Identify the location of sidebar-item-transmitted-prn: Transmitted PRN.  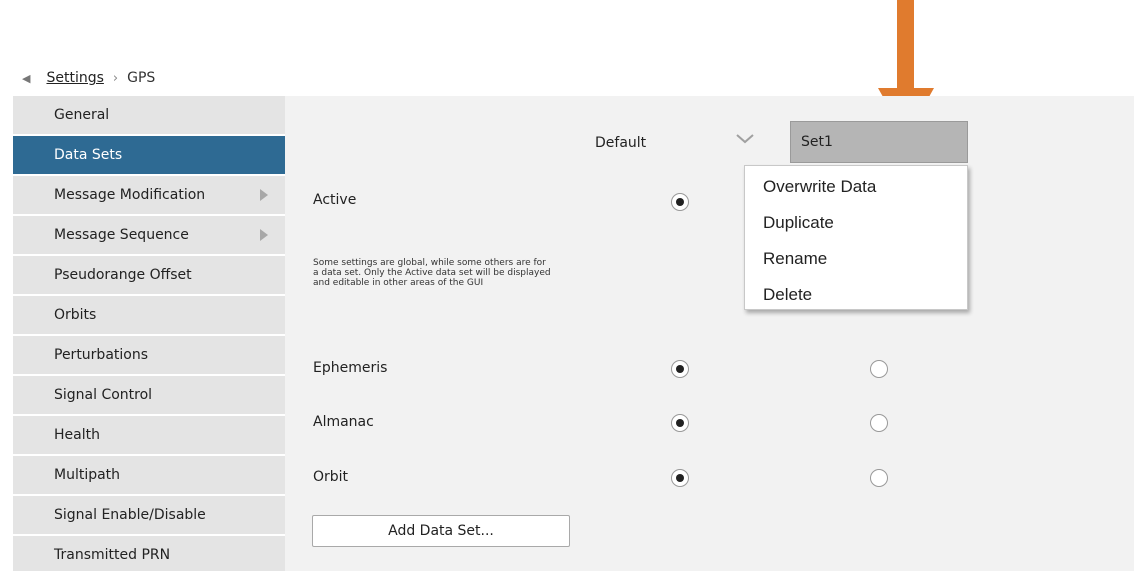
(149, 553).